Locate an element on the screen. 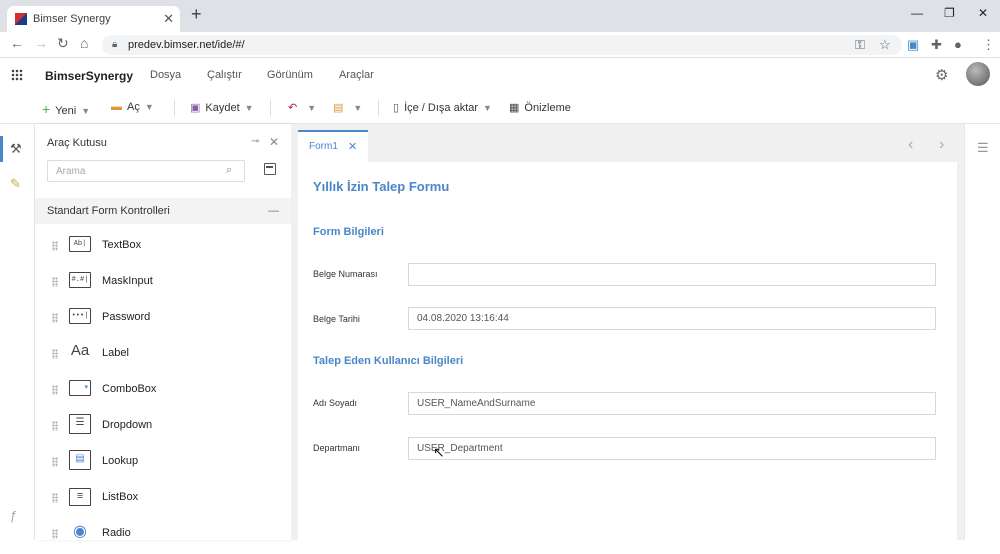 The image size is (1000, 554). import-export-label: İçe / Dışa aktar is located at coordinates (441, 108).